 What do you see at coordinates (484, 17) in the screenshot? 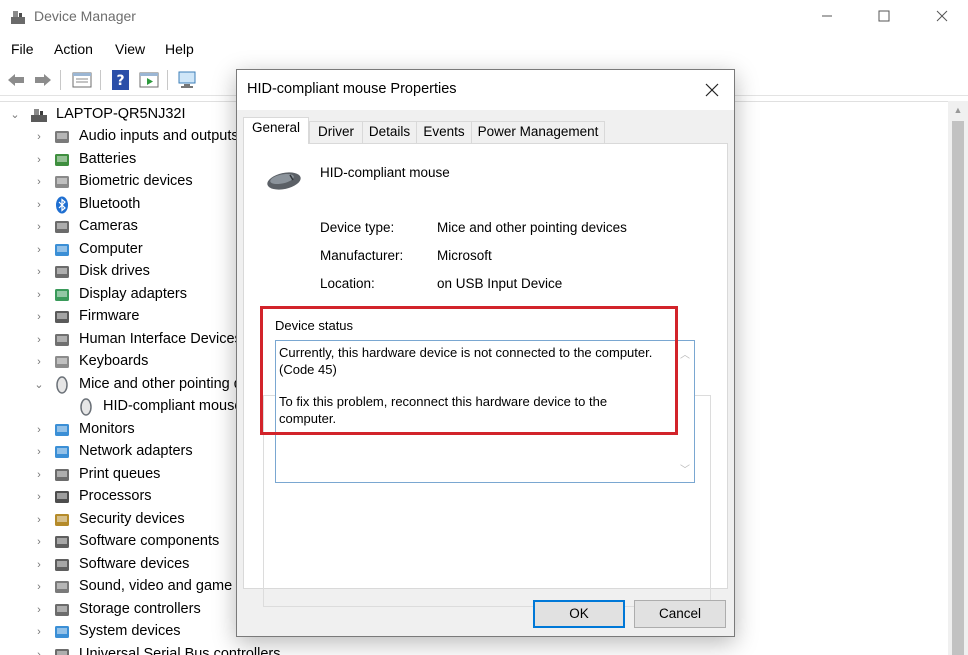
I see `window-titlebar: Device Manager` at bounding box center [484, 17].